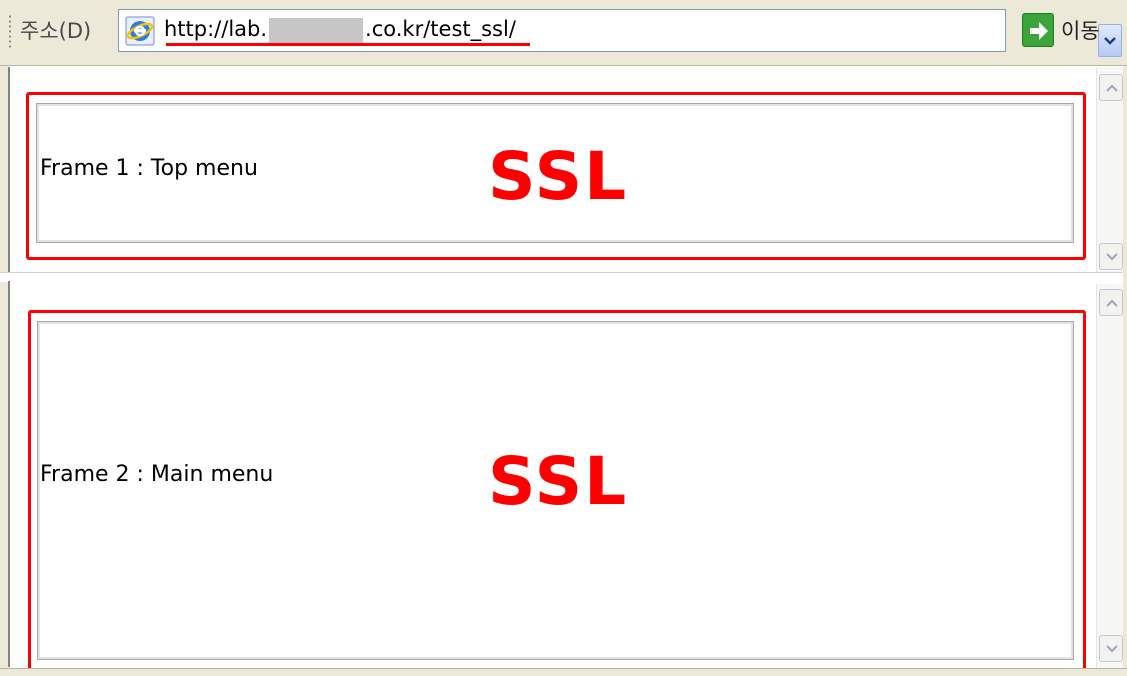 This screenshot has width=1127, height=676. What do you see at coordinates (440, 29) in the screenshot?
I see `url-suffix: .co.kr/test_ssl/` at bounding box center [440, 29].